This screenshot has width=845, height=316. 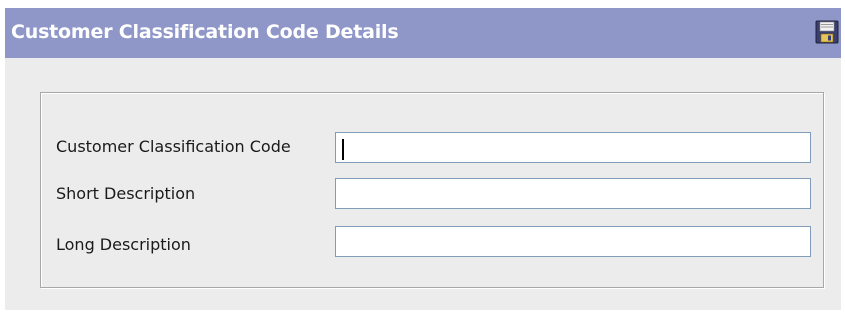 What do you see at coordinates (573, 147) in the screenshot?
I see `customer-classification-code-input` at bounding box center [573, 147].